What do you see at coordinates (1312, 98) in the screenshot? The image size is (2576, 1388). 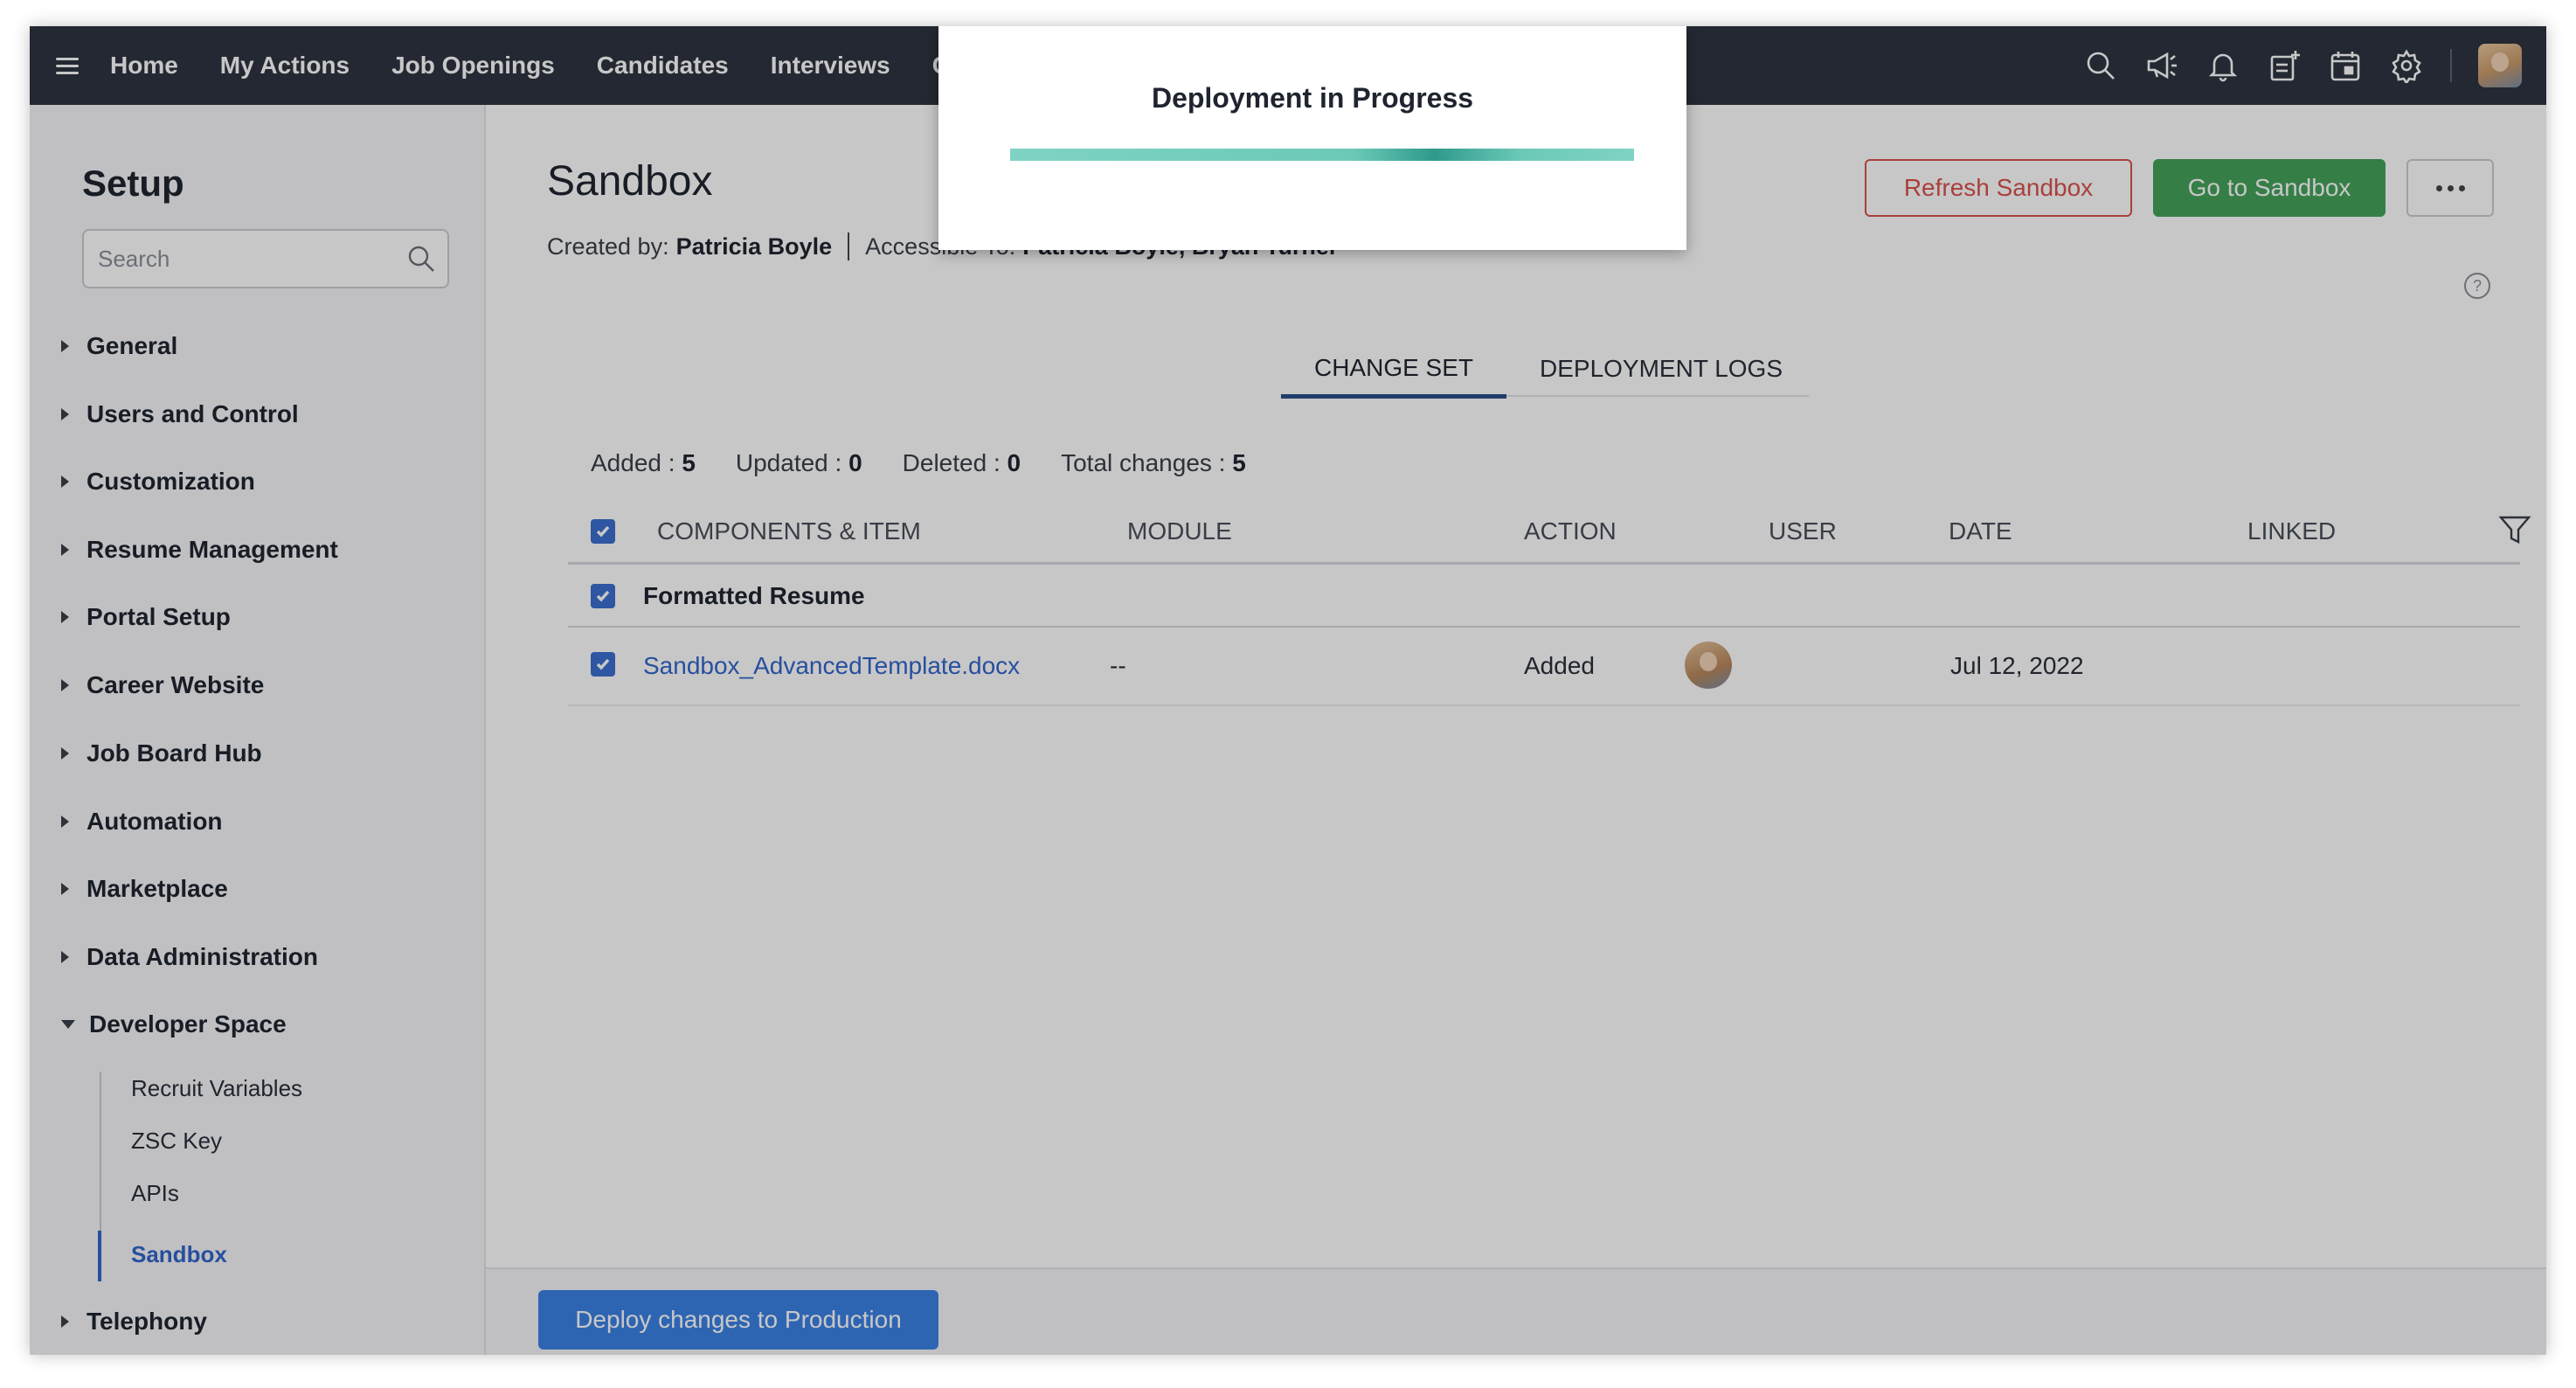 I see `dialog-title: Deployment in Progress` at bounding box center [1312, 98].